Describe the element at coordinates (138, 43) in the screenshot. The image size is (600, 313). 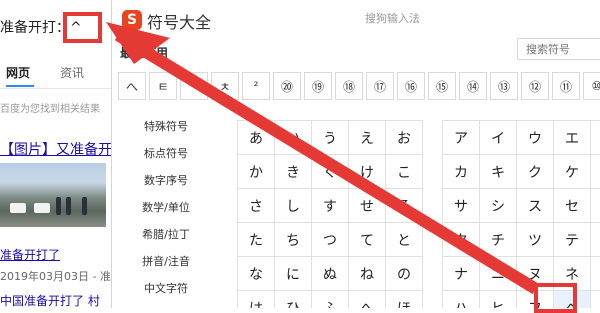
I see `arrow-head-icon` at that location.